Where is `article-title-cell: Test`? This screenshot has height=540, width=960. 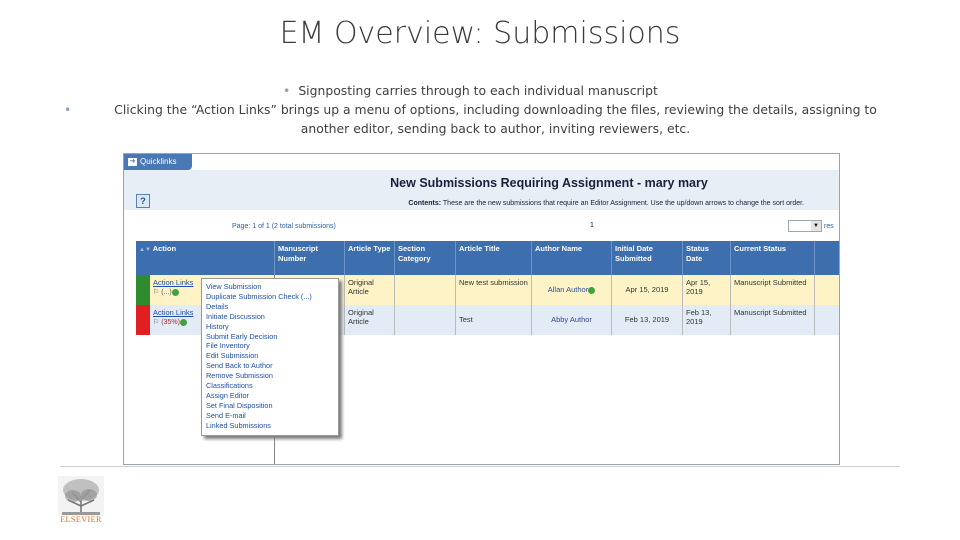 article-title-cell: Test is located at coordinates (494, 320).